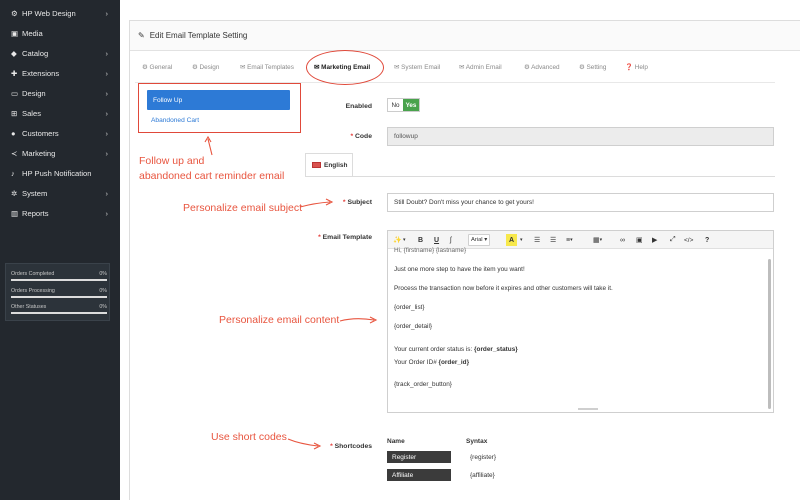 Image resolution: width=800 pixels, height=500 pixels. What do you see at coordinates (553, 240) in the screenshot?
I see `ordered-list-icon: ☰` at bounding box center [553, 240].